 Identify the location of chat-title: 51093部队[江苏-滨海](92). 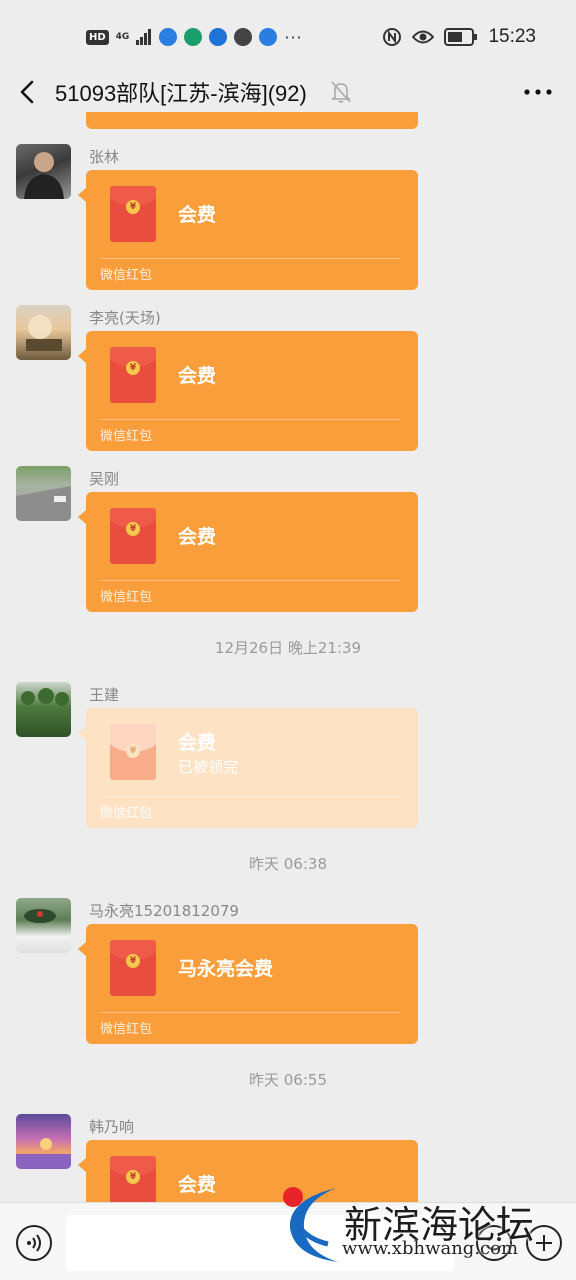
(181, 93).